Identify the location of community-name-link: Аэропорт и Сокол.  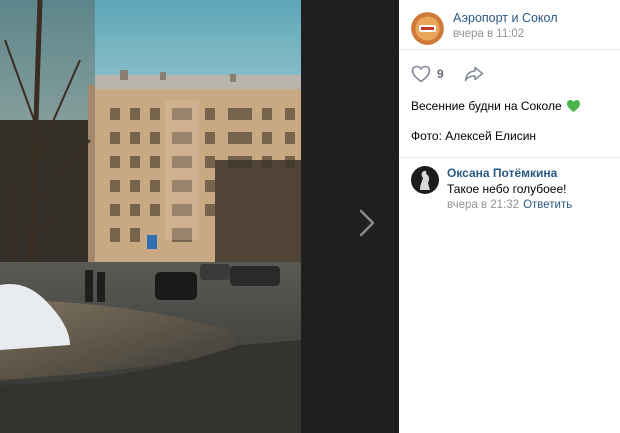
(505, 18).